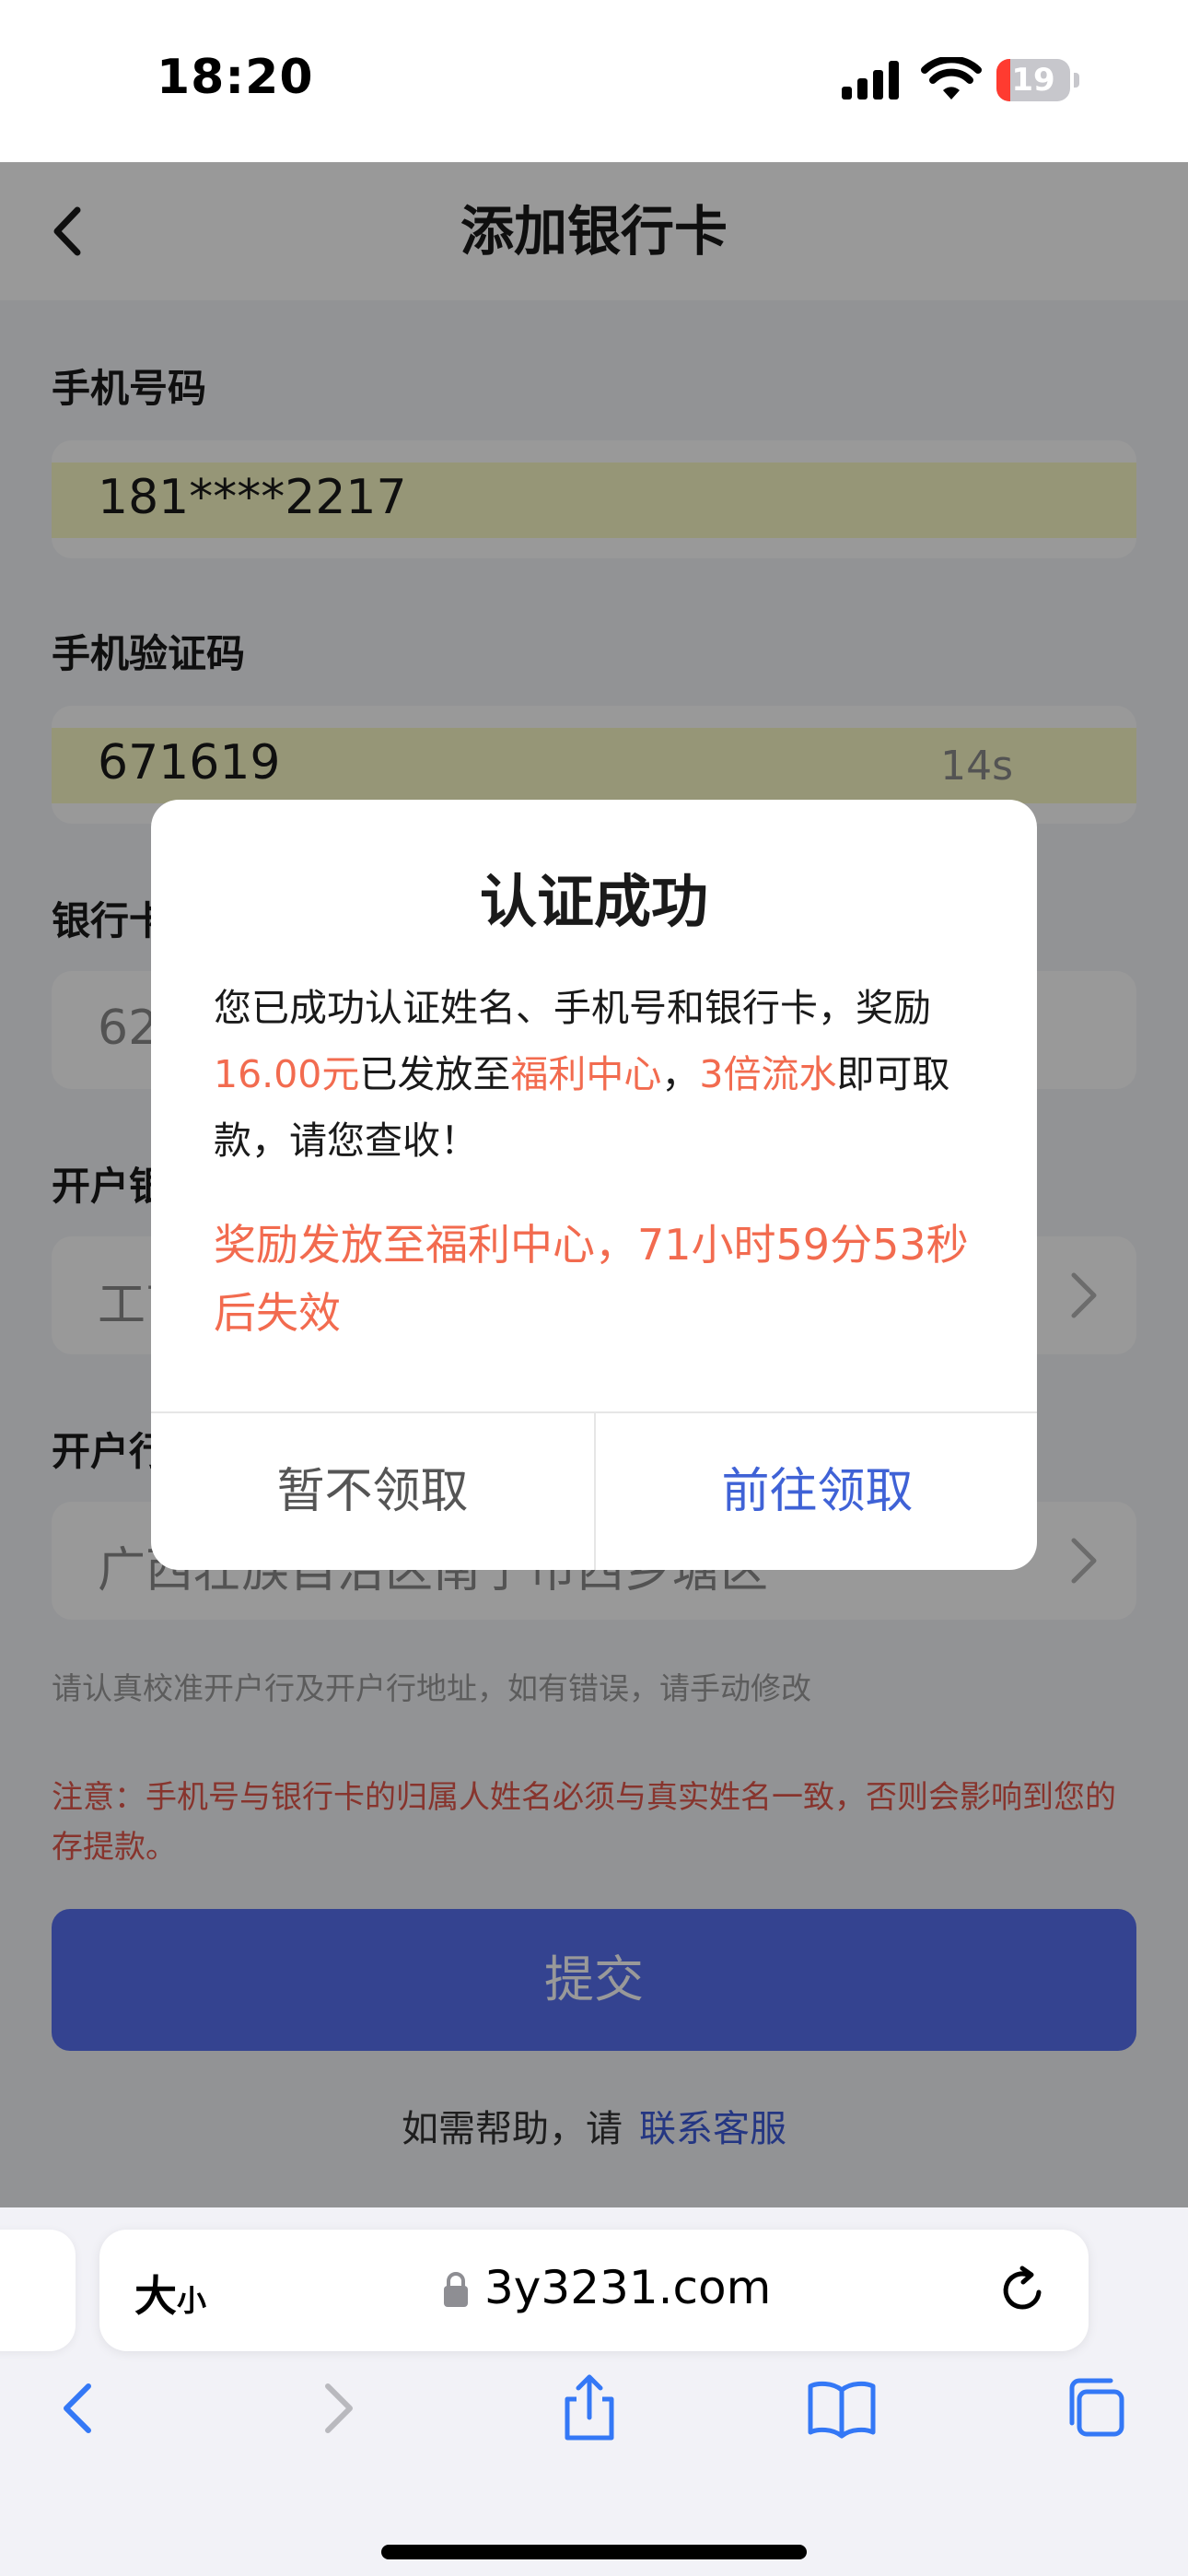 The height and width of the screenshot is (2576, 1188). What do you see at coordinates (680, 1074) in the screenshot?
I see `msg-text: ，` at bounding box center [680, 1074].